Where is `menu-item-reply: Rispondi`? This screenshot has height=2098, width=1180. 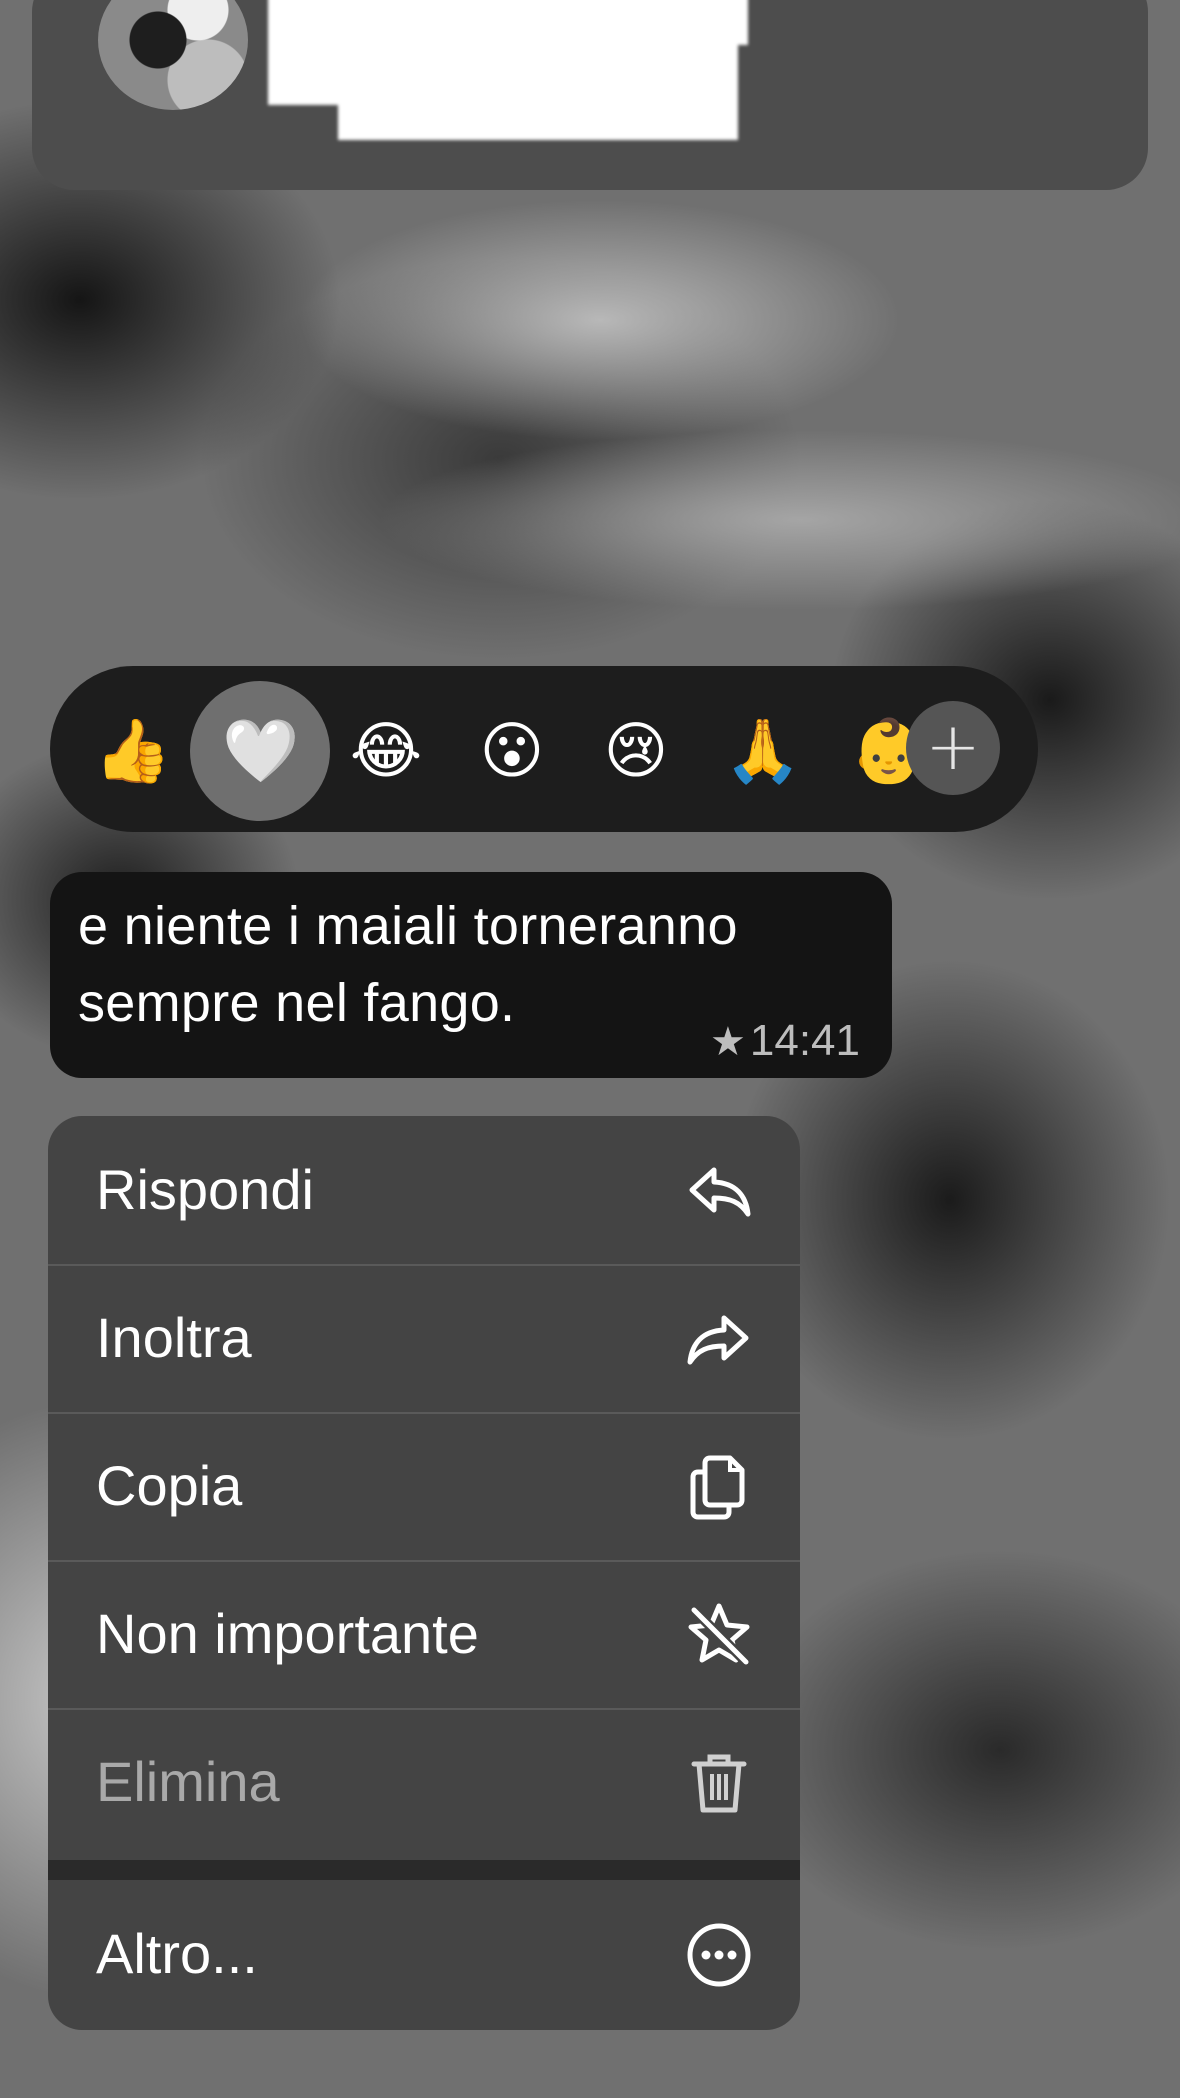 menu-item-reply: Rispondi is located at coordinates (424, 1191).